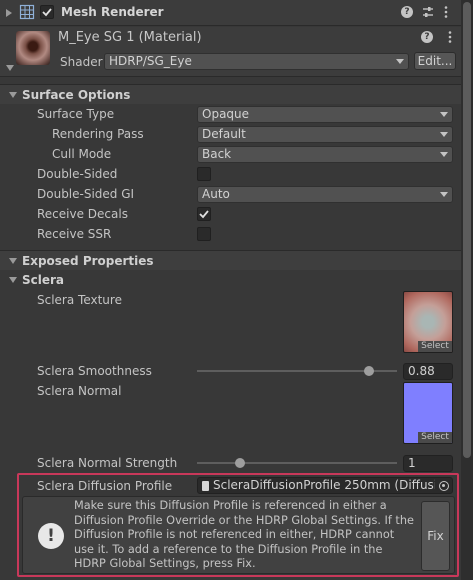 This screenshot has height=580, width=473. I want to click on double-sided-row: Double-Sided, so click(230, 174).